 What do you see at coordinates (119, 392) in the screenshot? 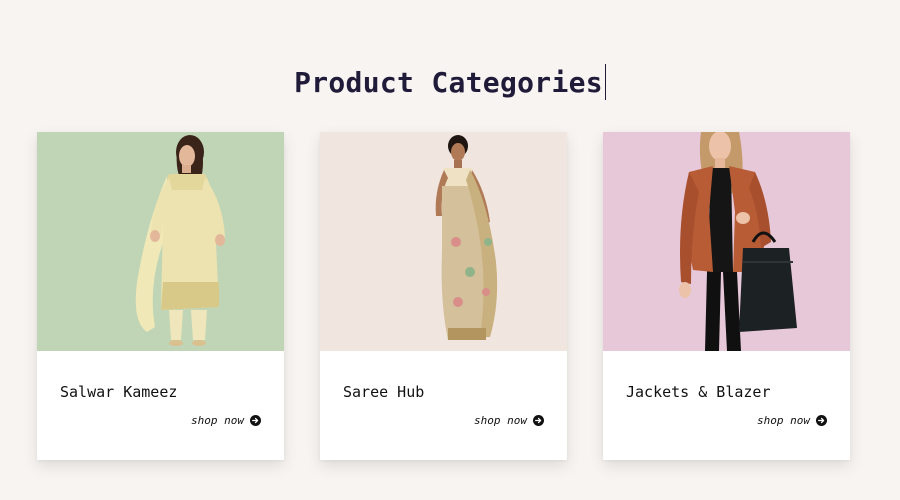
I see `card-title: Salwar Kameez` at bounding box center [119, 392].